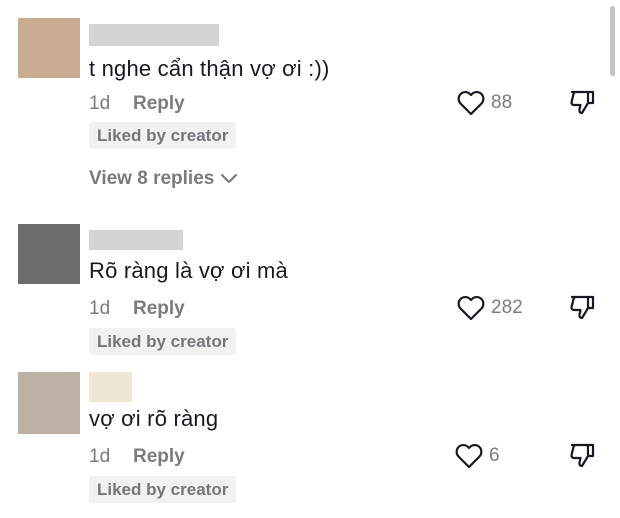 This screenshot has width=620, height=518. What do you see at coordinates (502, 102) in the screenshot?
I see `like-count: 88` at bounding box center [502, 102].